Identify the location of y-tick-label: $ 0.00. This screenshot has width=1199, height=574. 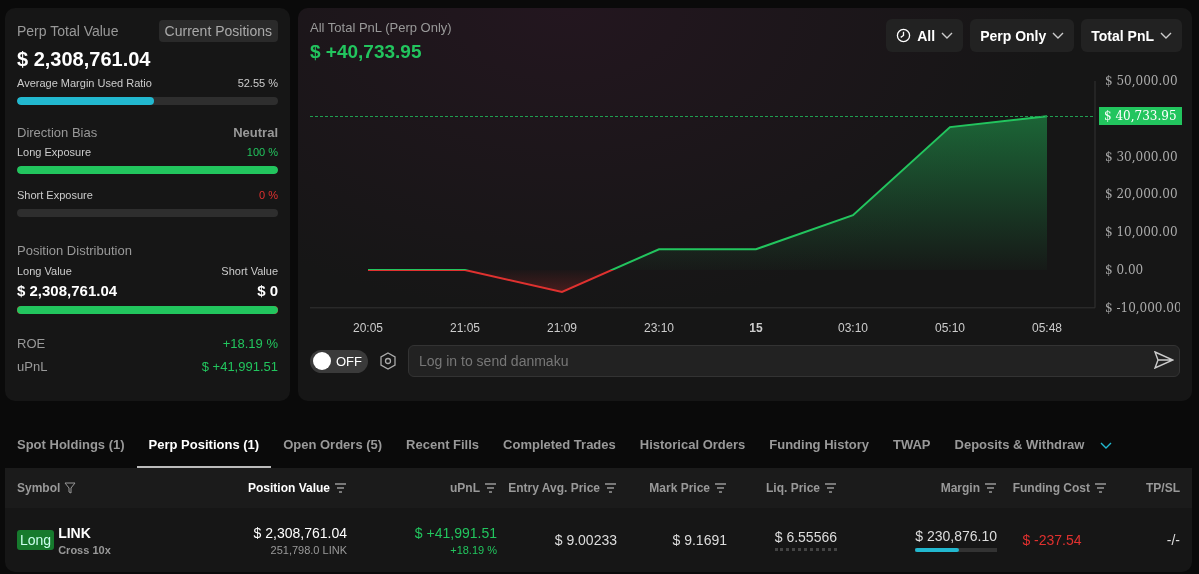
(1124, 270).